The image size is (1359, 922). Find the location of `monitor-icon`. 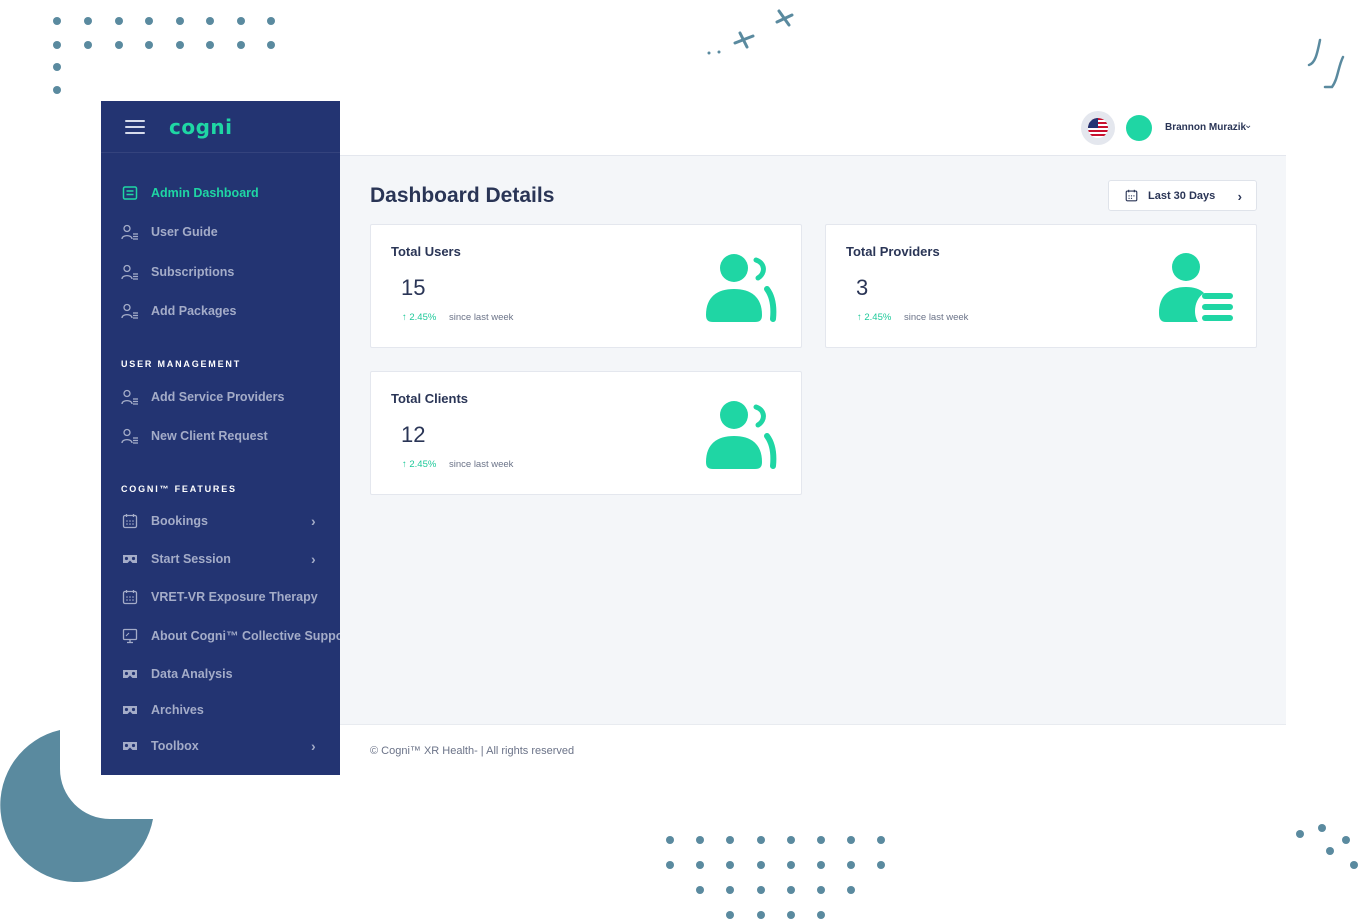

monitor-icon is located at coordinates (130, 636).